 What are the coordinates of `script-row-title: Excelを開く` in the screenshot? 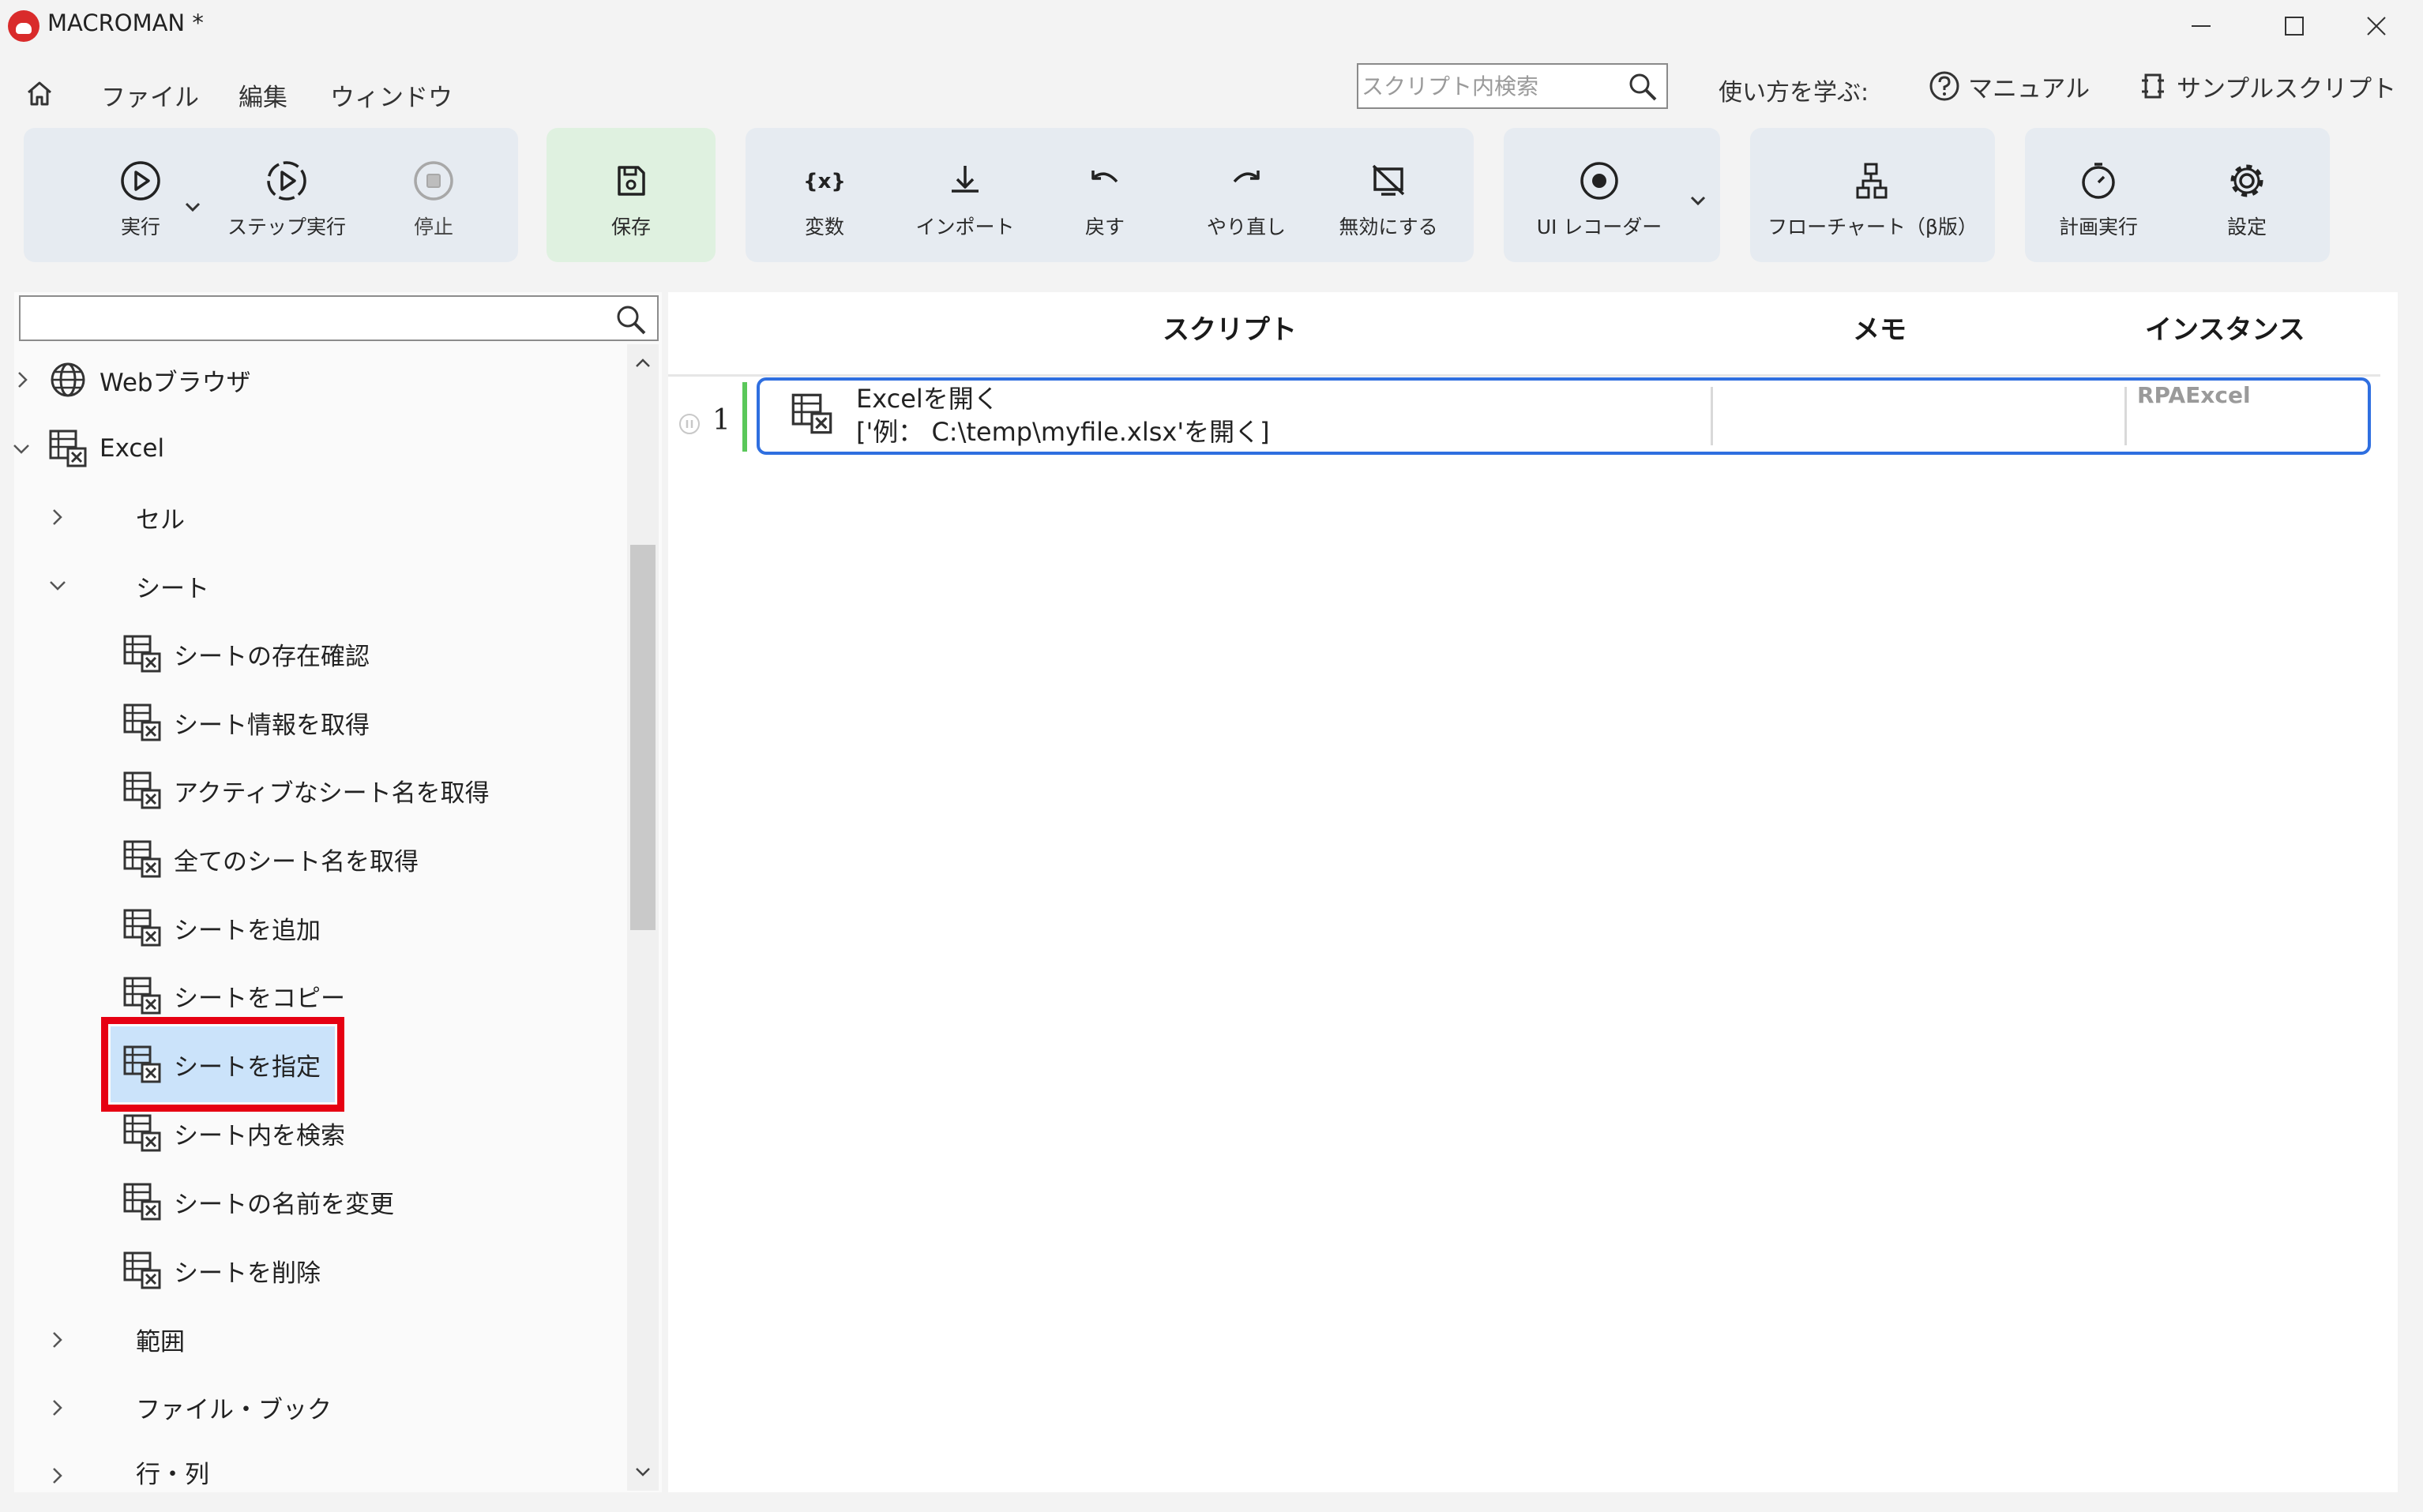 It's located at (927, 399).